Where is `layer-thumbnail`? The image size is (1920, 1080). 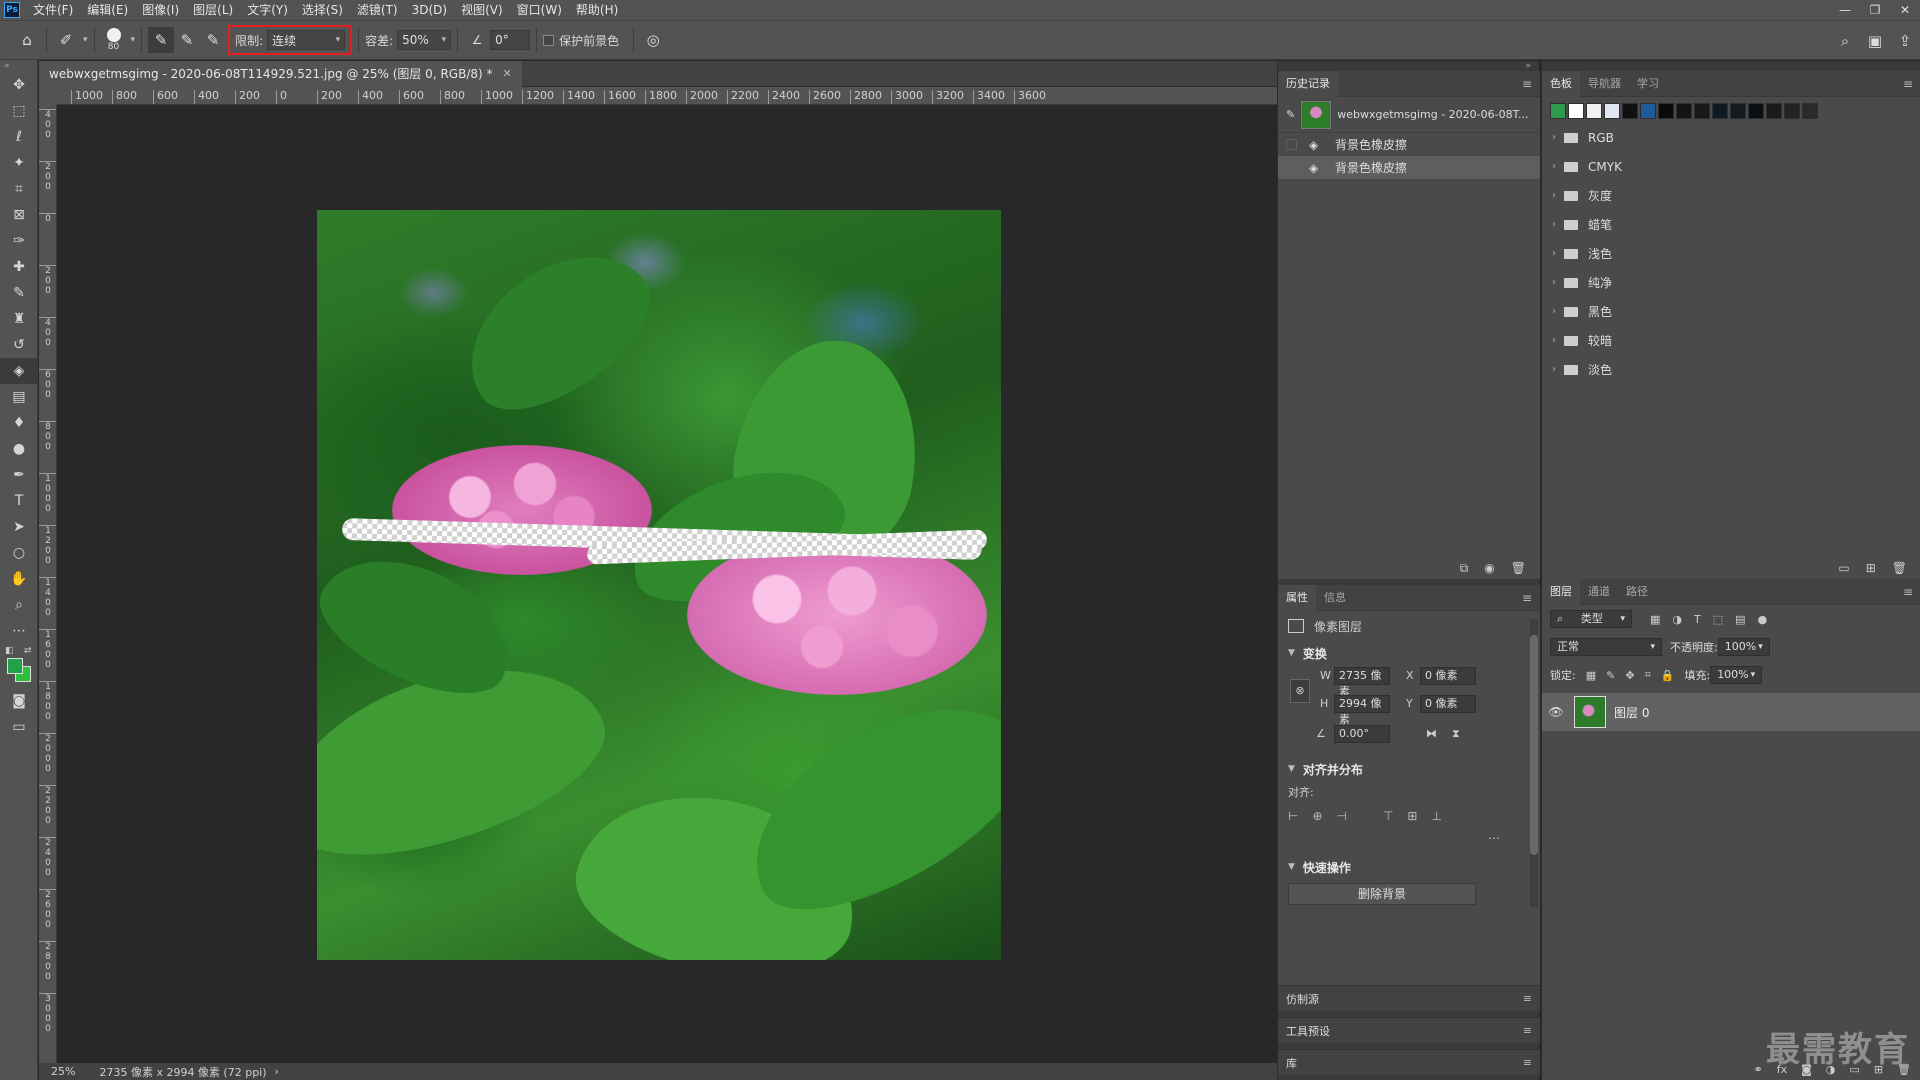 layer-thumbnail is located at coordinates (1590, 712).